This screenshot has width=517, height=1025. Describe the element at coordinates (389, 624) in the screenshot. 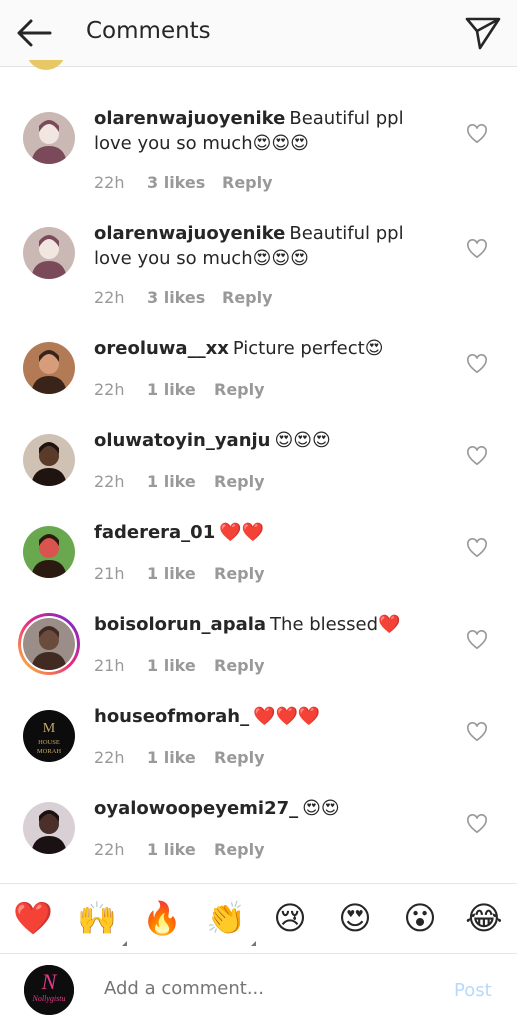

I see `comment-emoji: ❤️` at that location.